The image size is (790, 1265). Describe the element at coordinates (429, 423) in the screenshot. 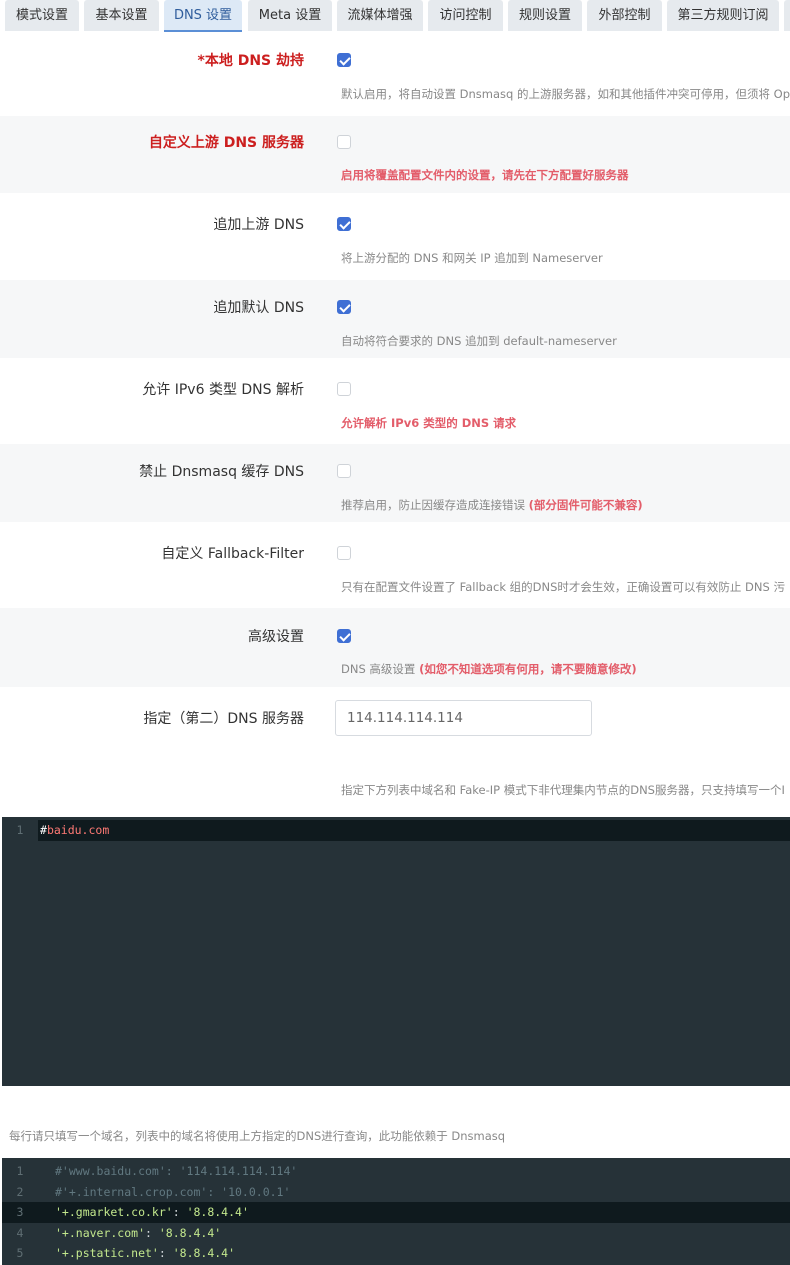

I see `setting-description: 允许解析 IPv6 类型的 DNS 请求` at that location.